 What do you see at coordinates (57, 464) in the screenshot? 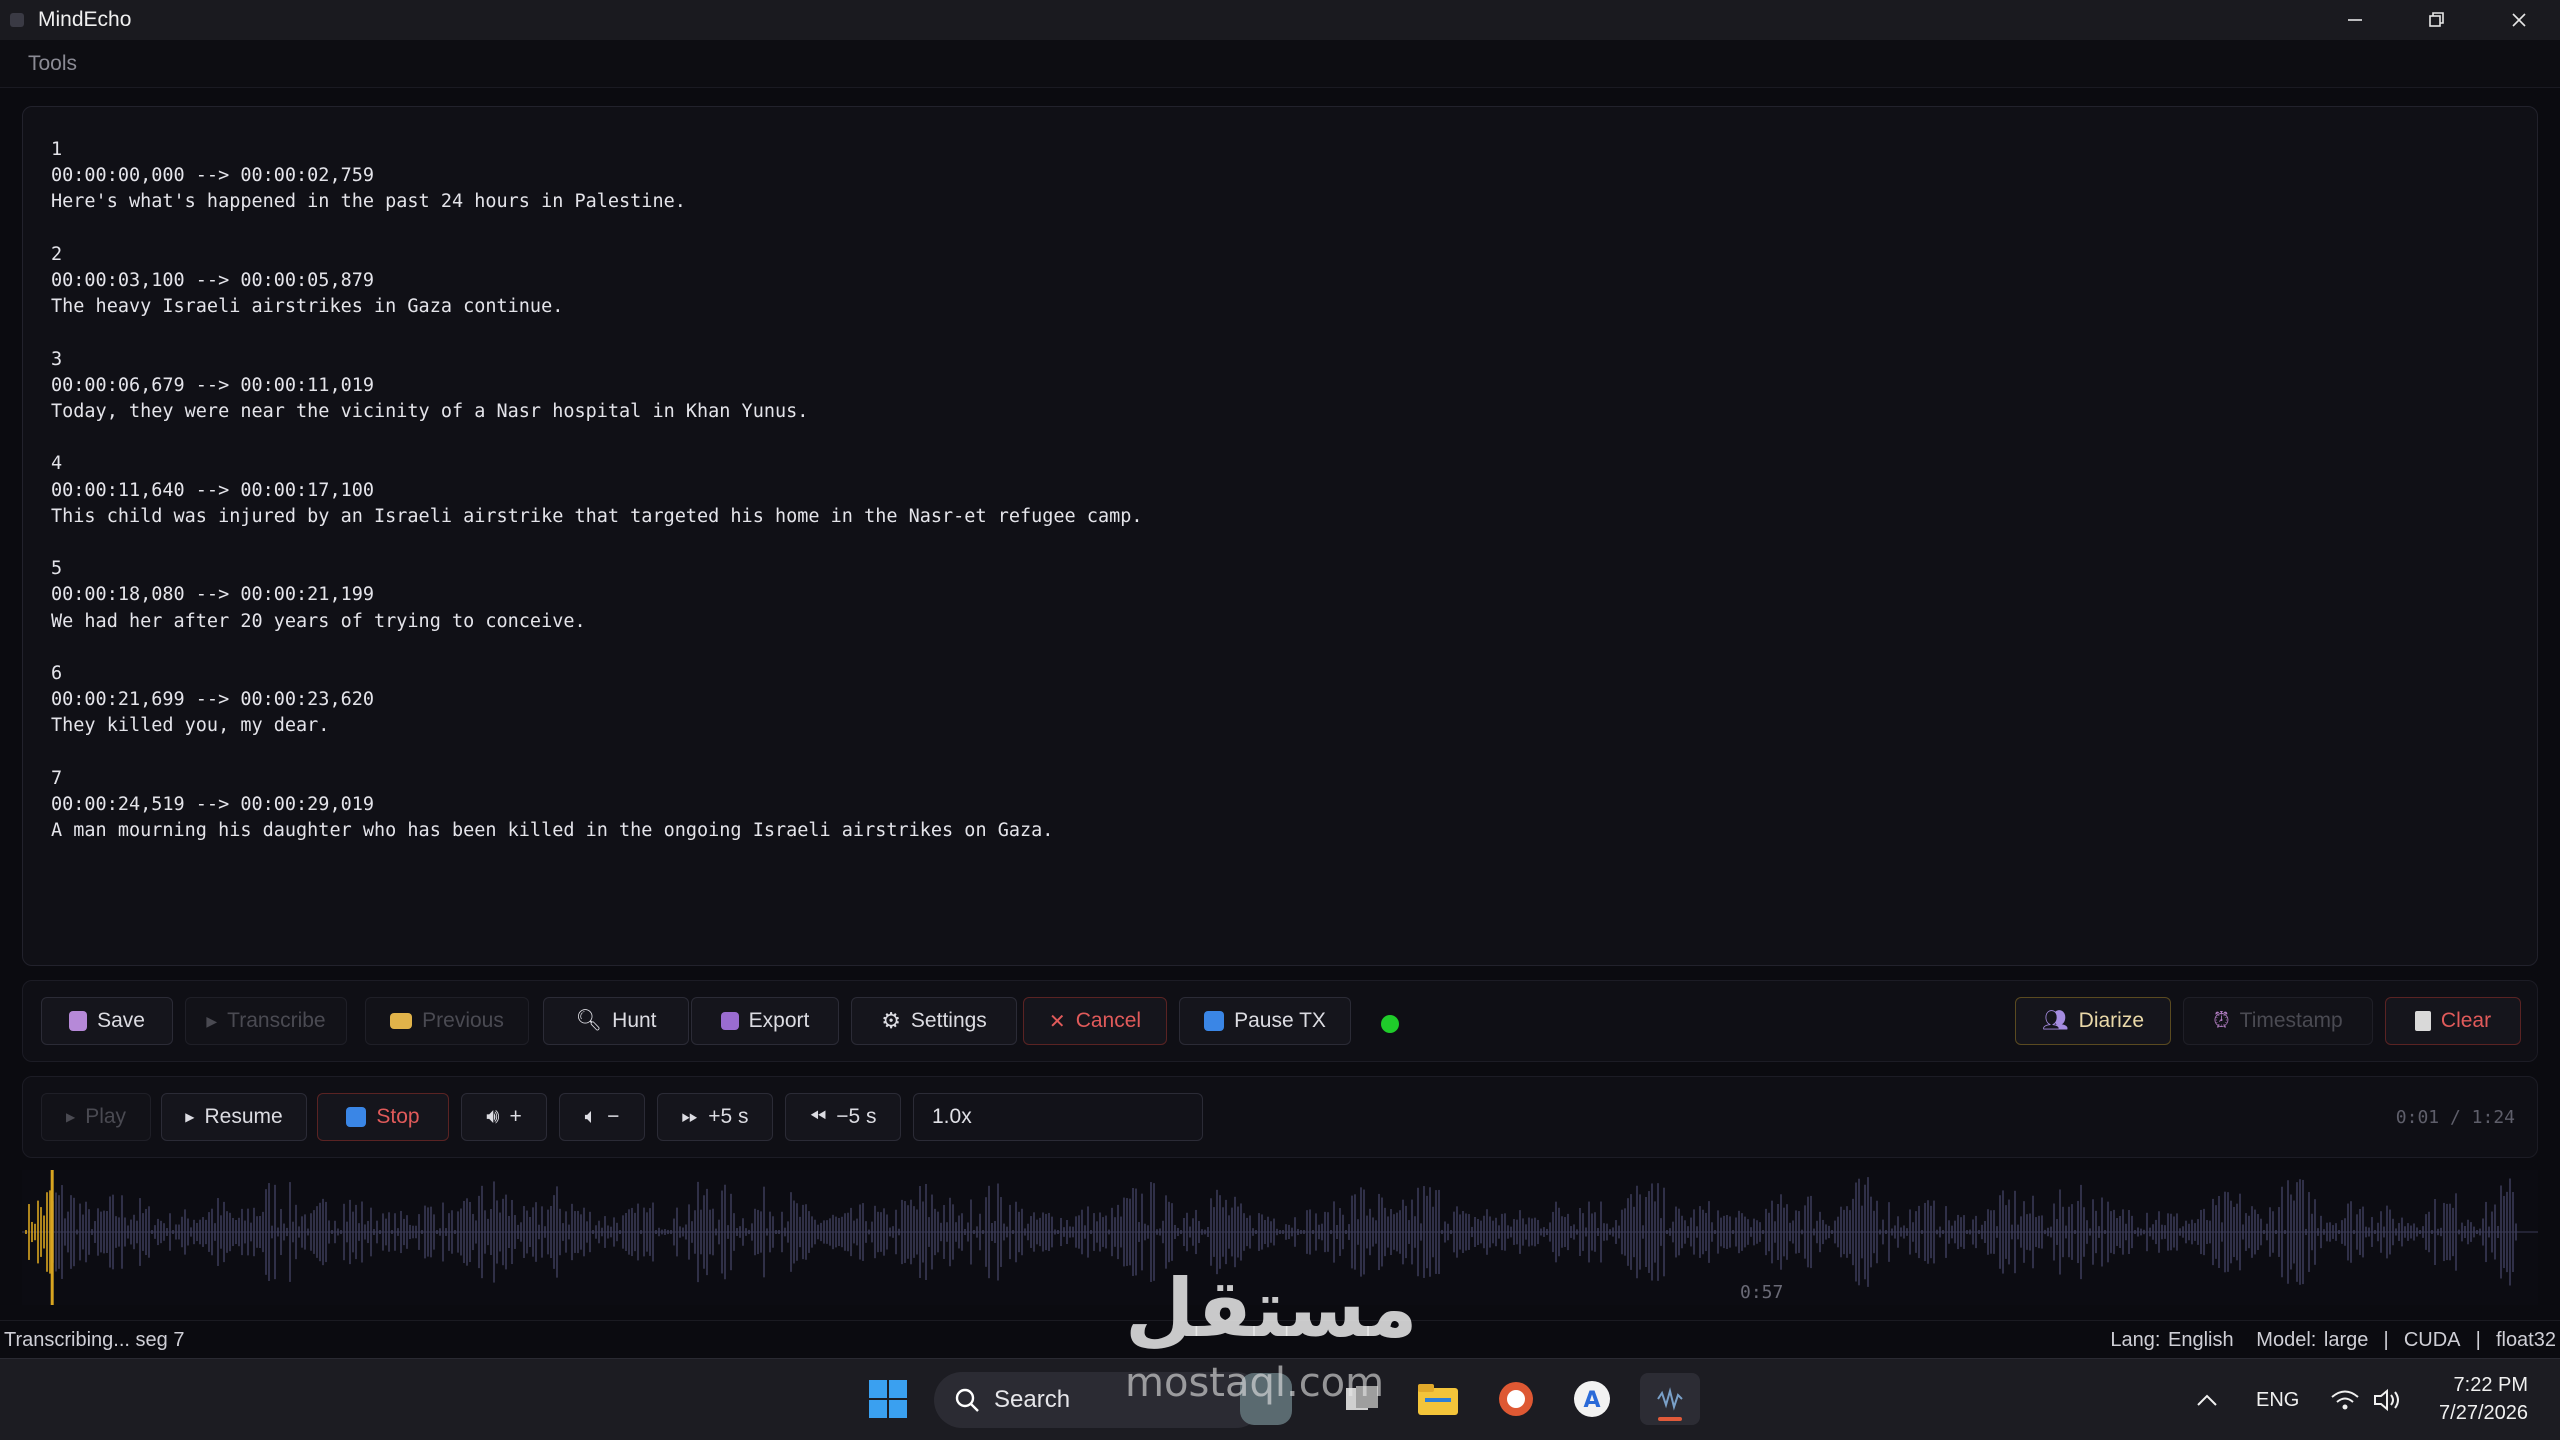
I see `segment-index: 4` at bounding box center [57, 464].